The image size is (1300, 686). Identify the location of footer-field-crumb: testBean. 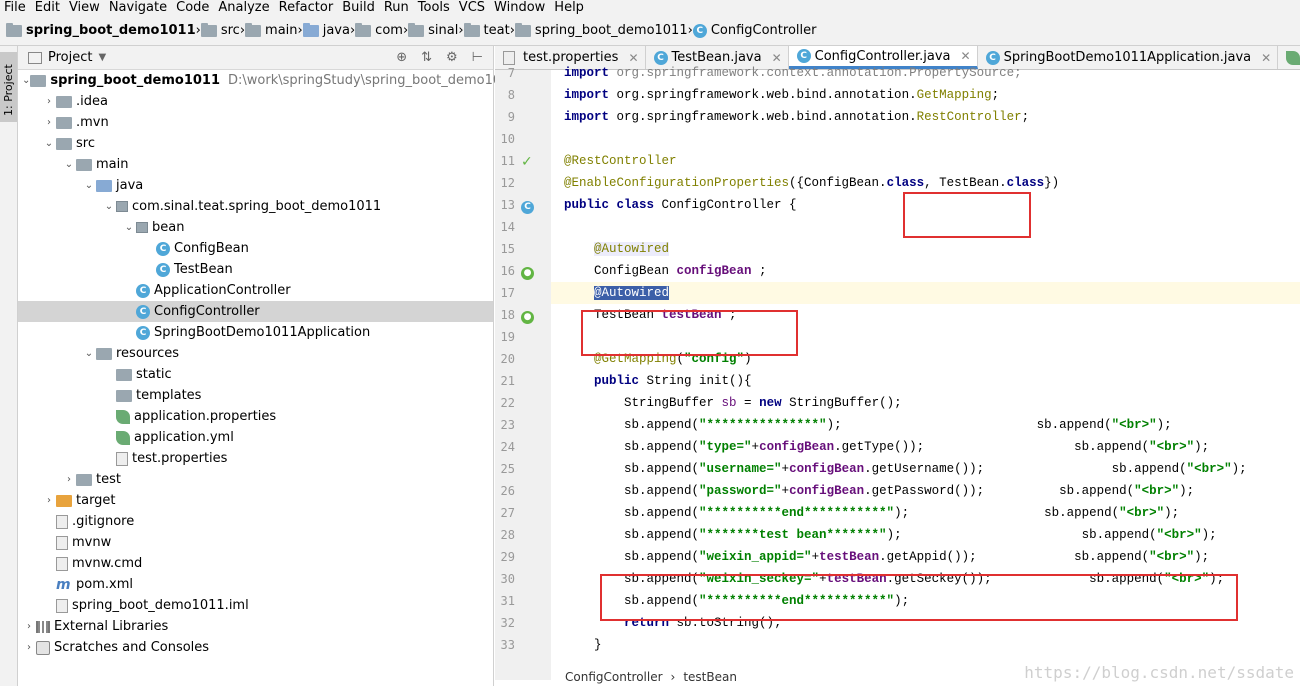
(710, 677).